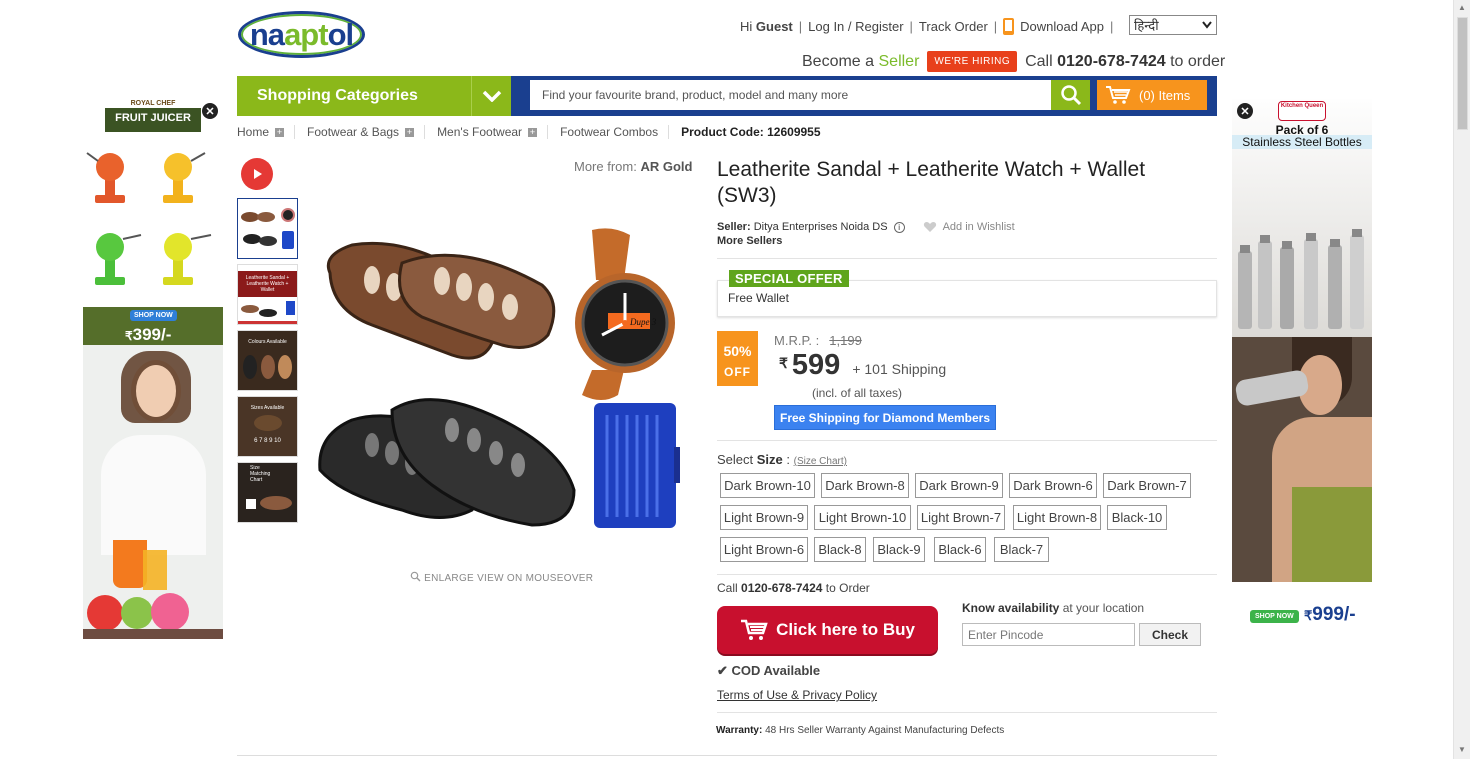  Describe the element at coordinates (1274, 616) in the screenshot. I see `right-ad-shop-now: SHOP NOW` at that location.